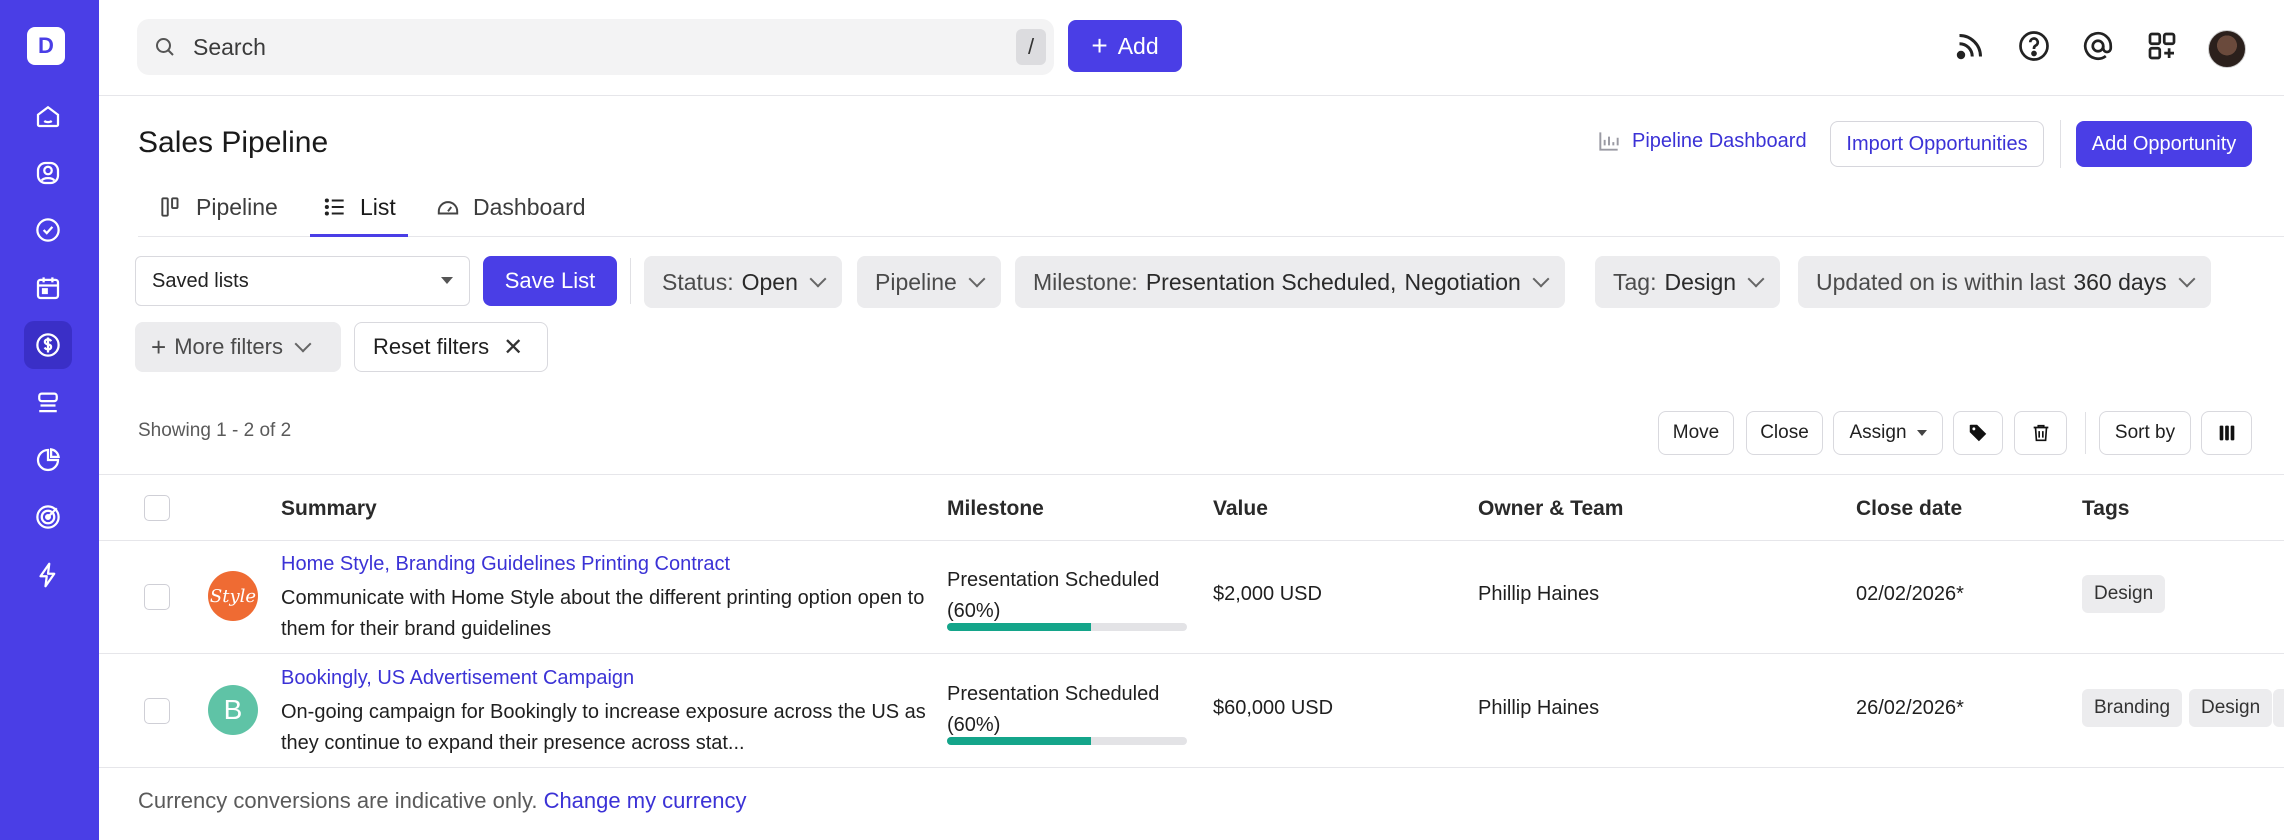 The width and height of the screenshot is (2284, 840). What do you see at coordinates (2132, 708) in the screenshot?
I see `tag-badge: Branding` at bounding box center [2132, 708].